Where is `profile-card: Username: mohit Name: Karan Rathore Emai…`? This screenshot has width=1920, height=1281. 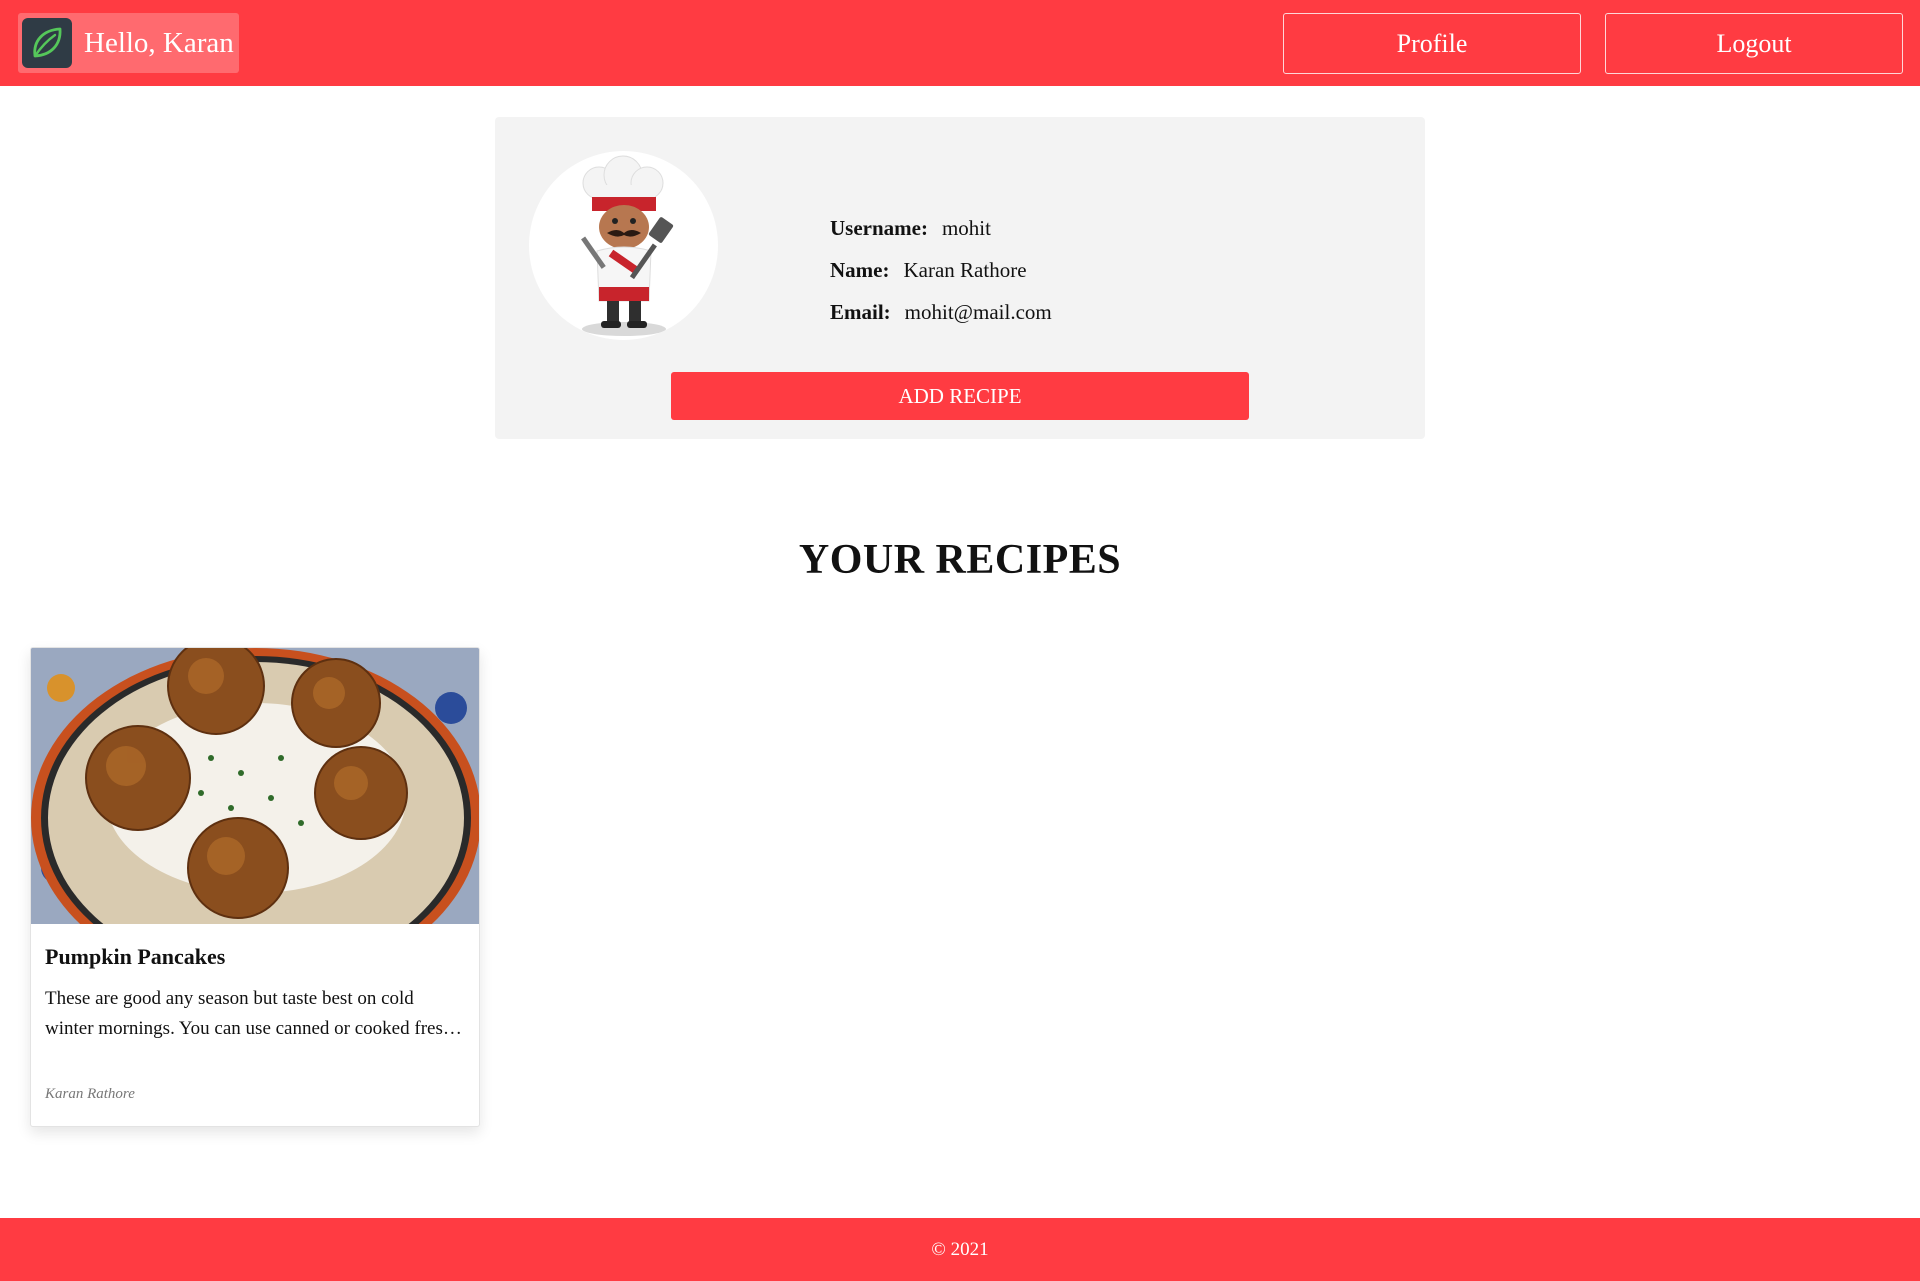
profile-card: Username: mohit Name: Karan Rathore Emai… is located at coordinates (960, 278).